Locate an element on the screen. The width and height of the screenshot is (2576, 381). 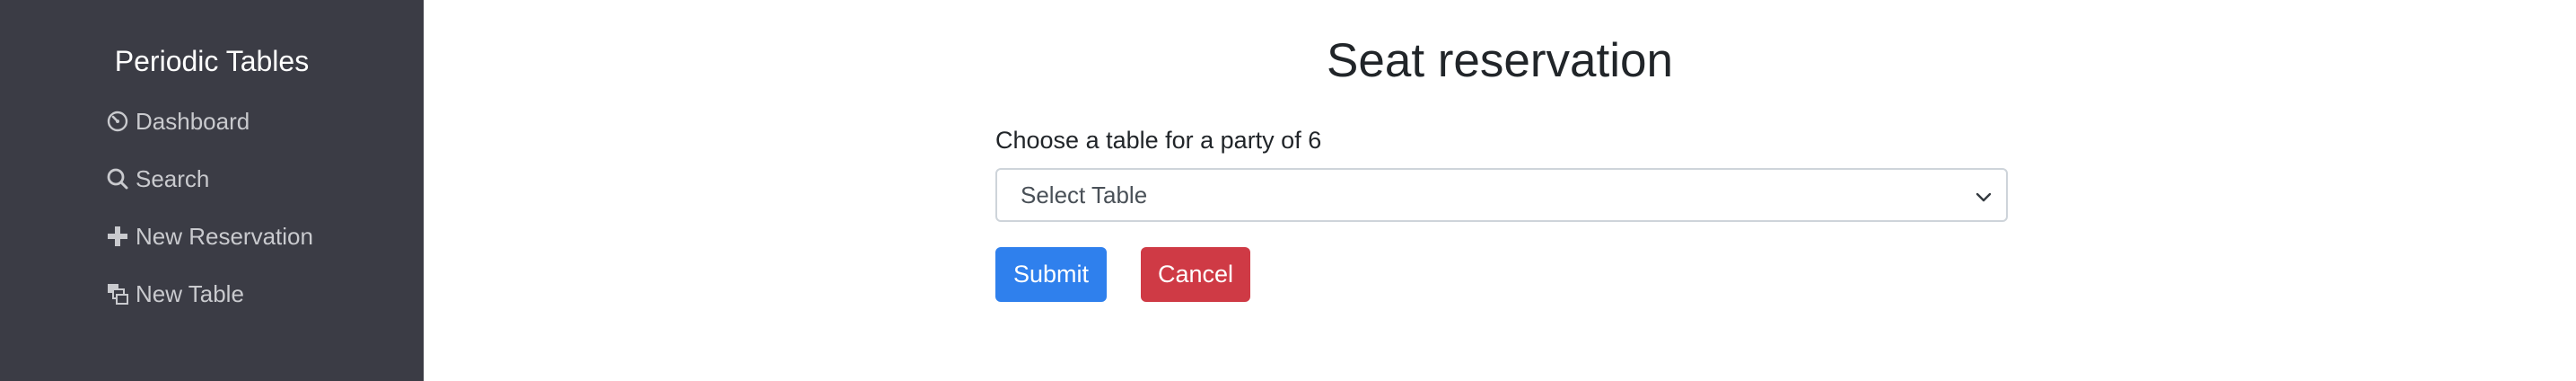
sidebar-item-new-reservation: New Reservation is located at coordinates (209, 237).